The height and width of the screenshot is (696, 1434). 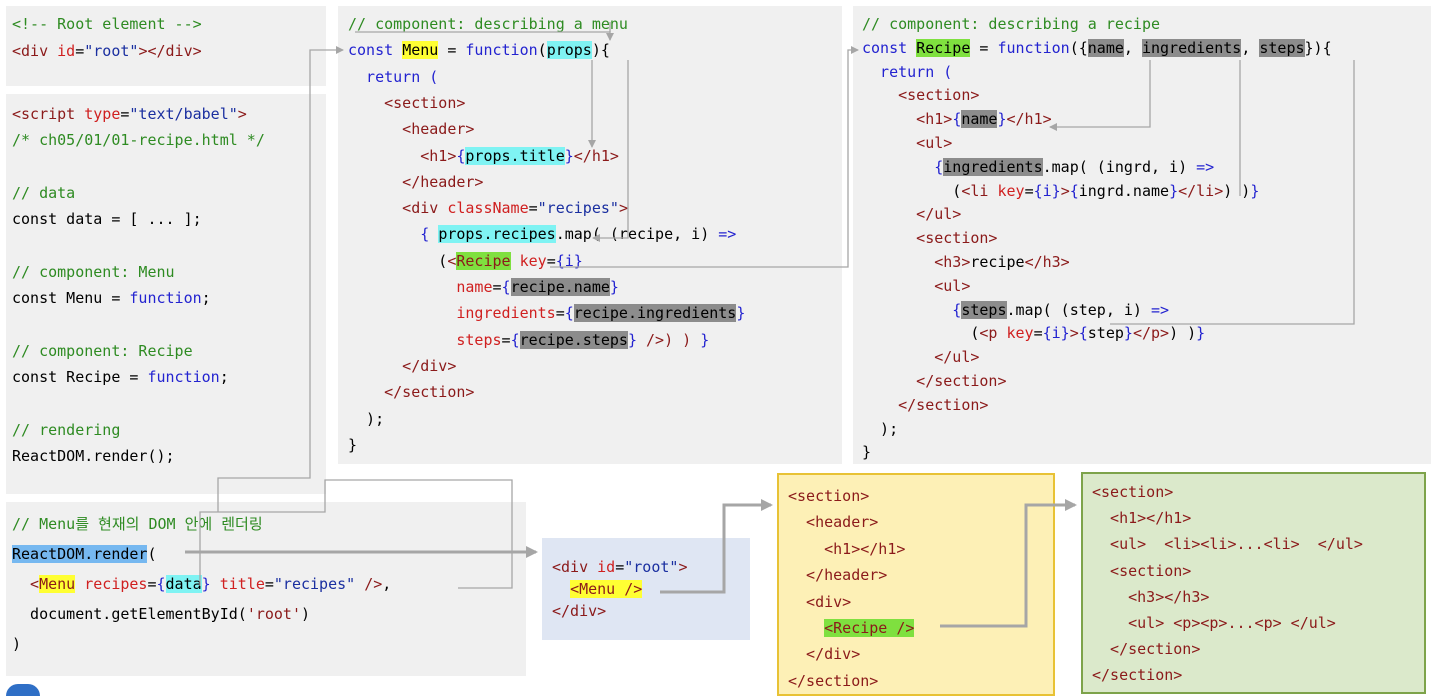 What do you see at coordinates (606, 589) in the screenshot?
I see `highlighted-token: <Menu />` at bounding box center [606, 589].